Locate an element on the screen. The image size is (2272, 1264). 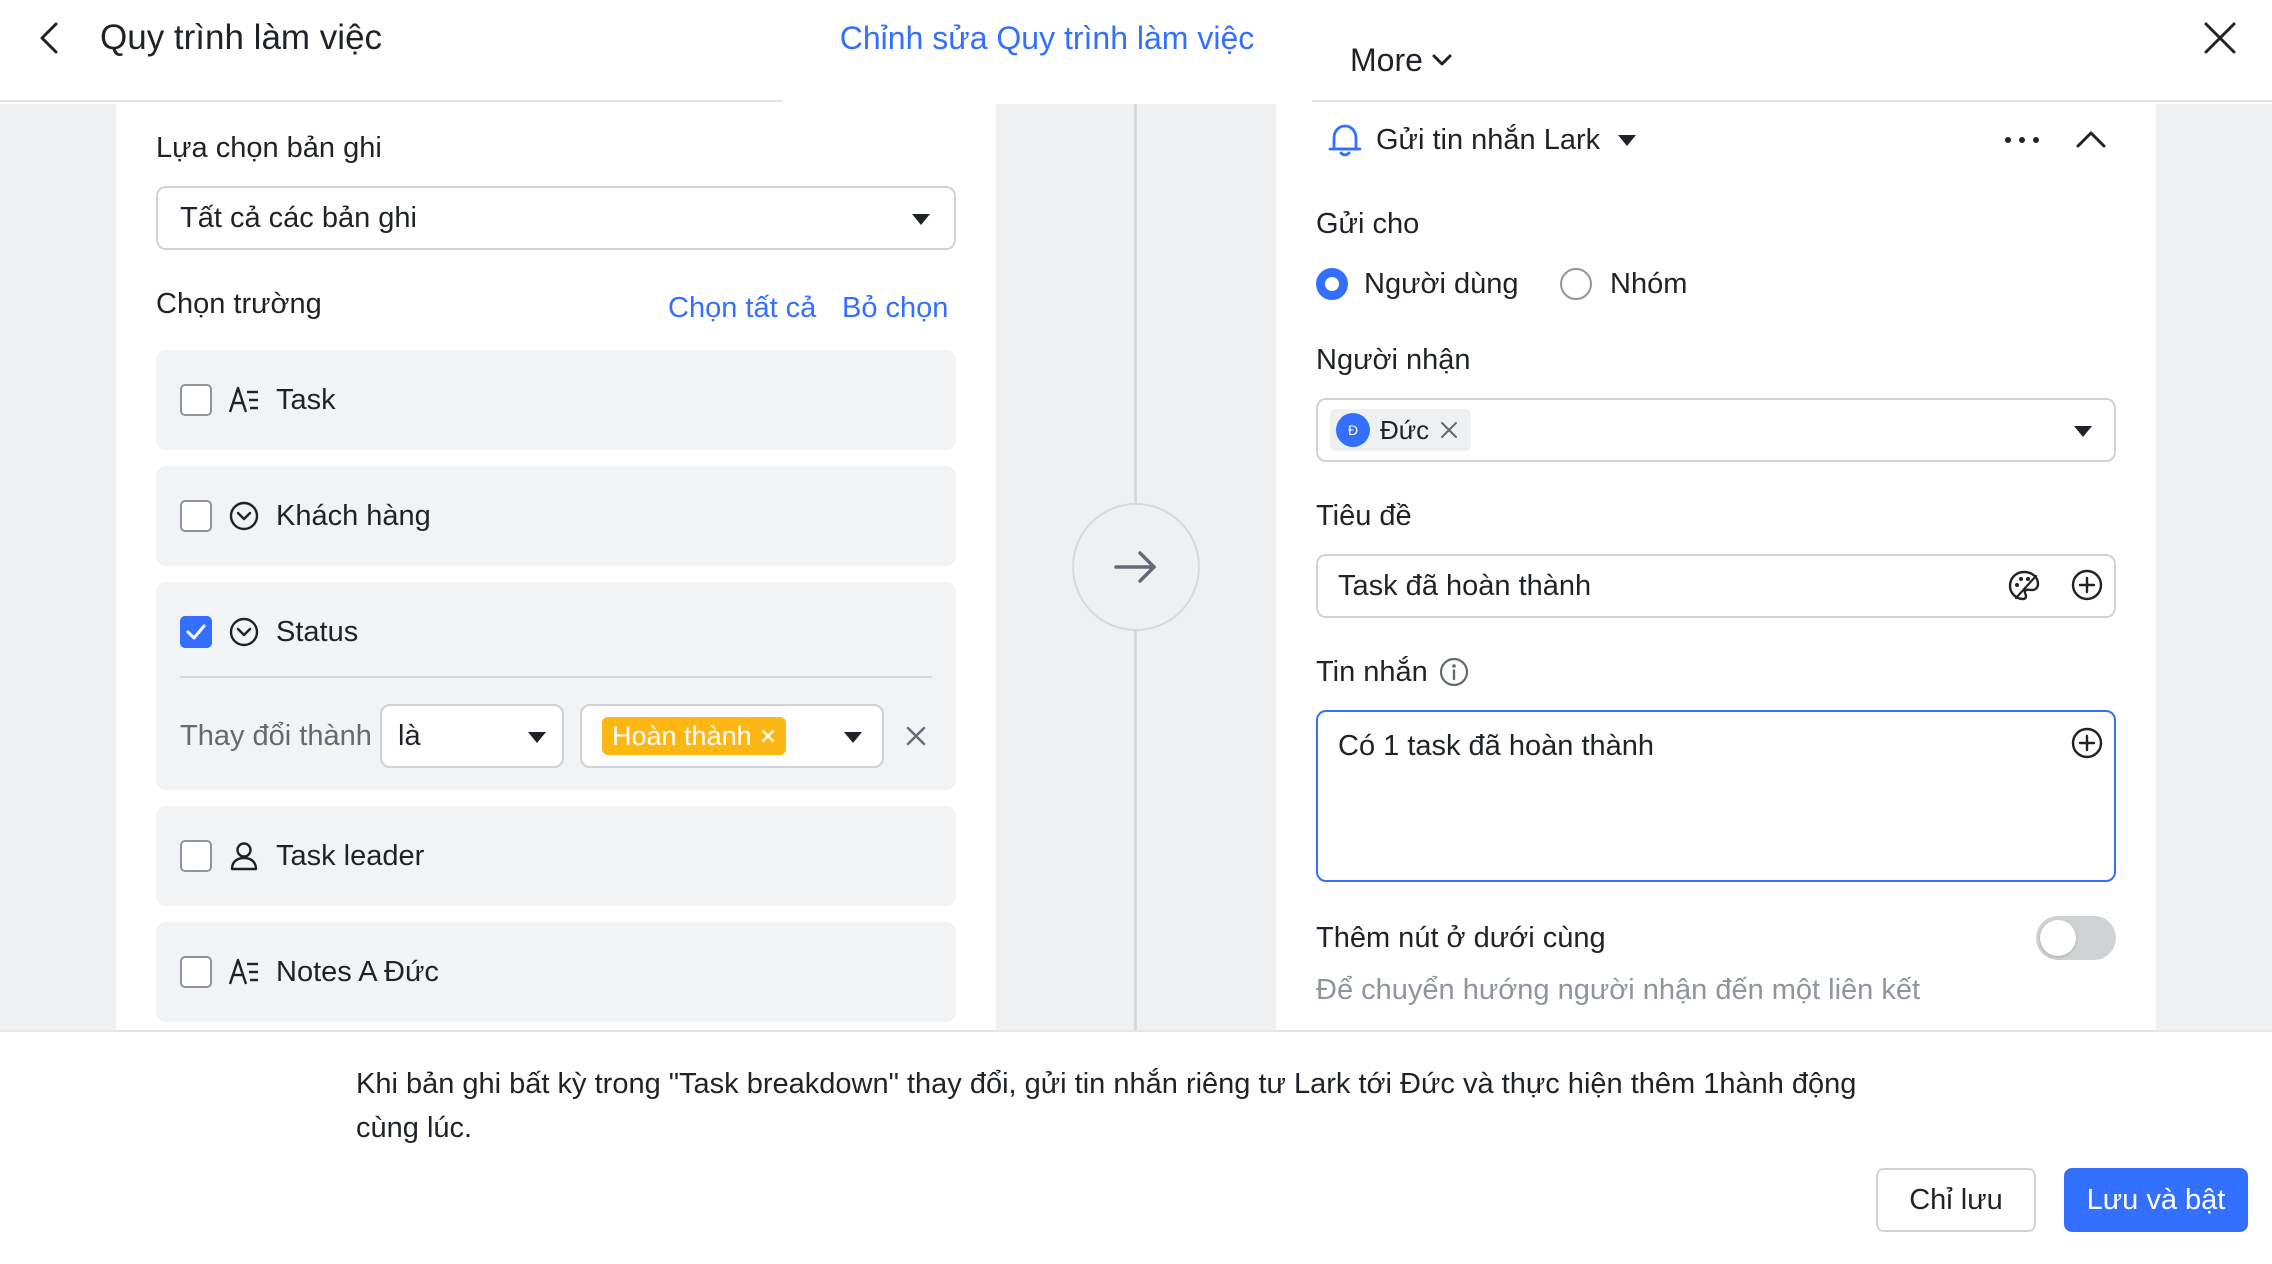
field-row-customer: Khách hàng is located at coordinates (556, 516).